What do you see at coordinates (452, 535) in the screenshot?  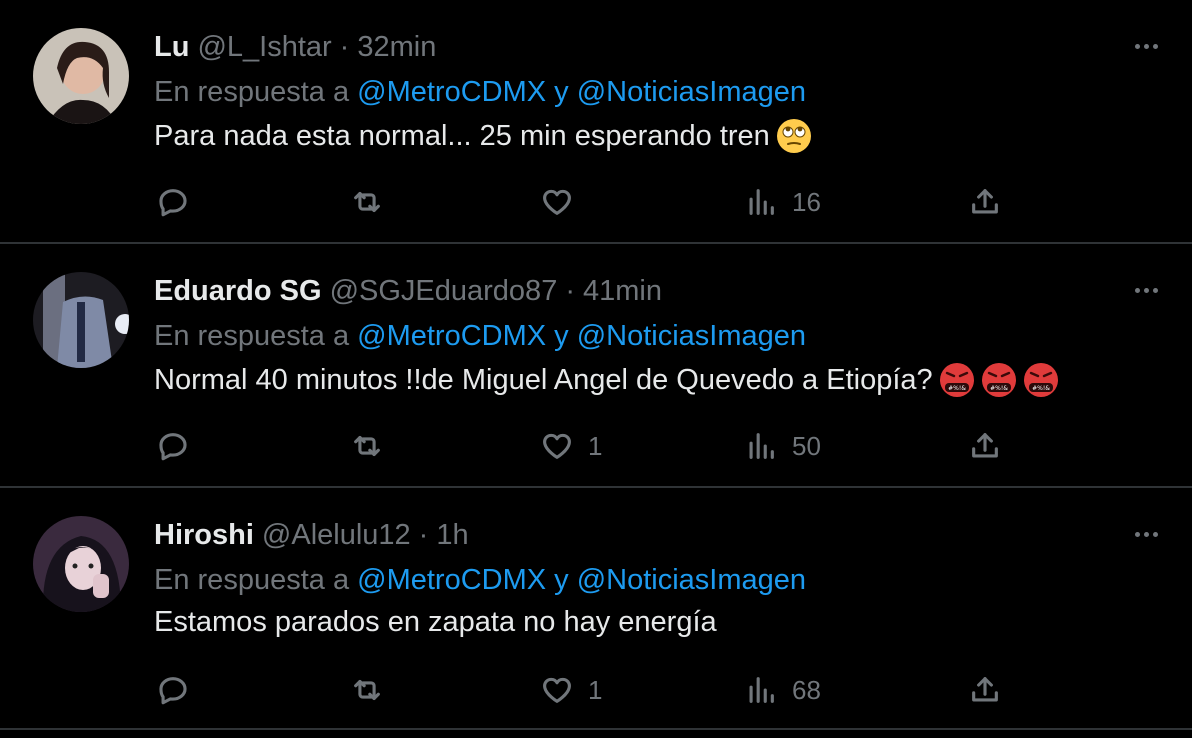 I see `timestamp: 1h` at bounding box center [452, 535].